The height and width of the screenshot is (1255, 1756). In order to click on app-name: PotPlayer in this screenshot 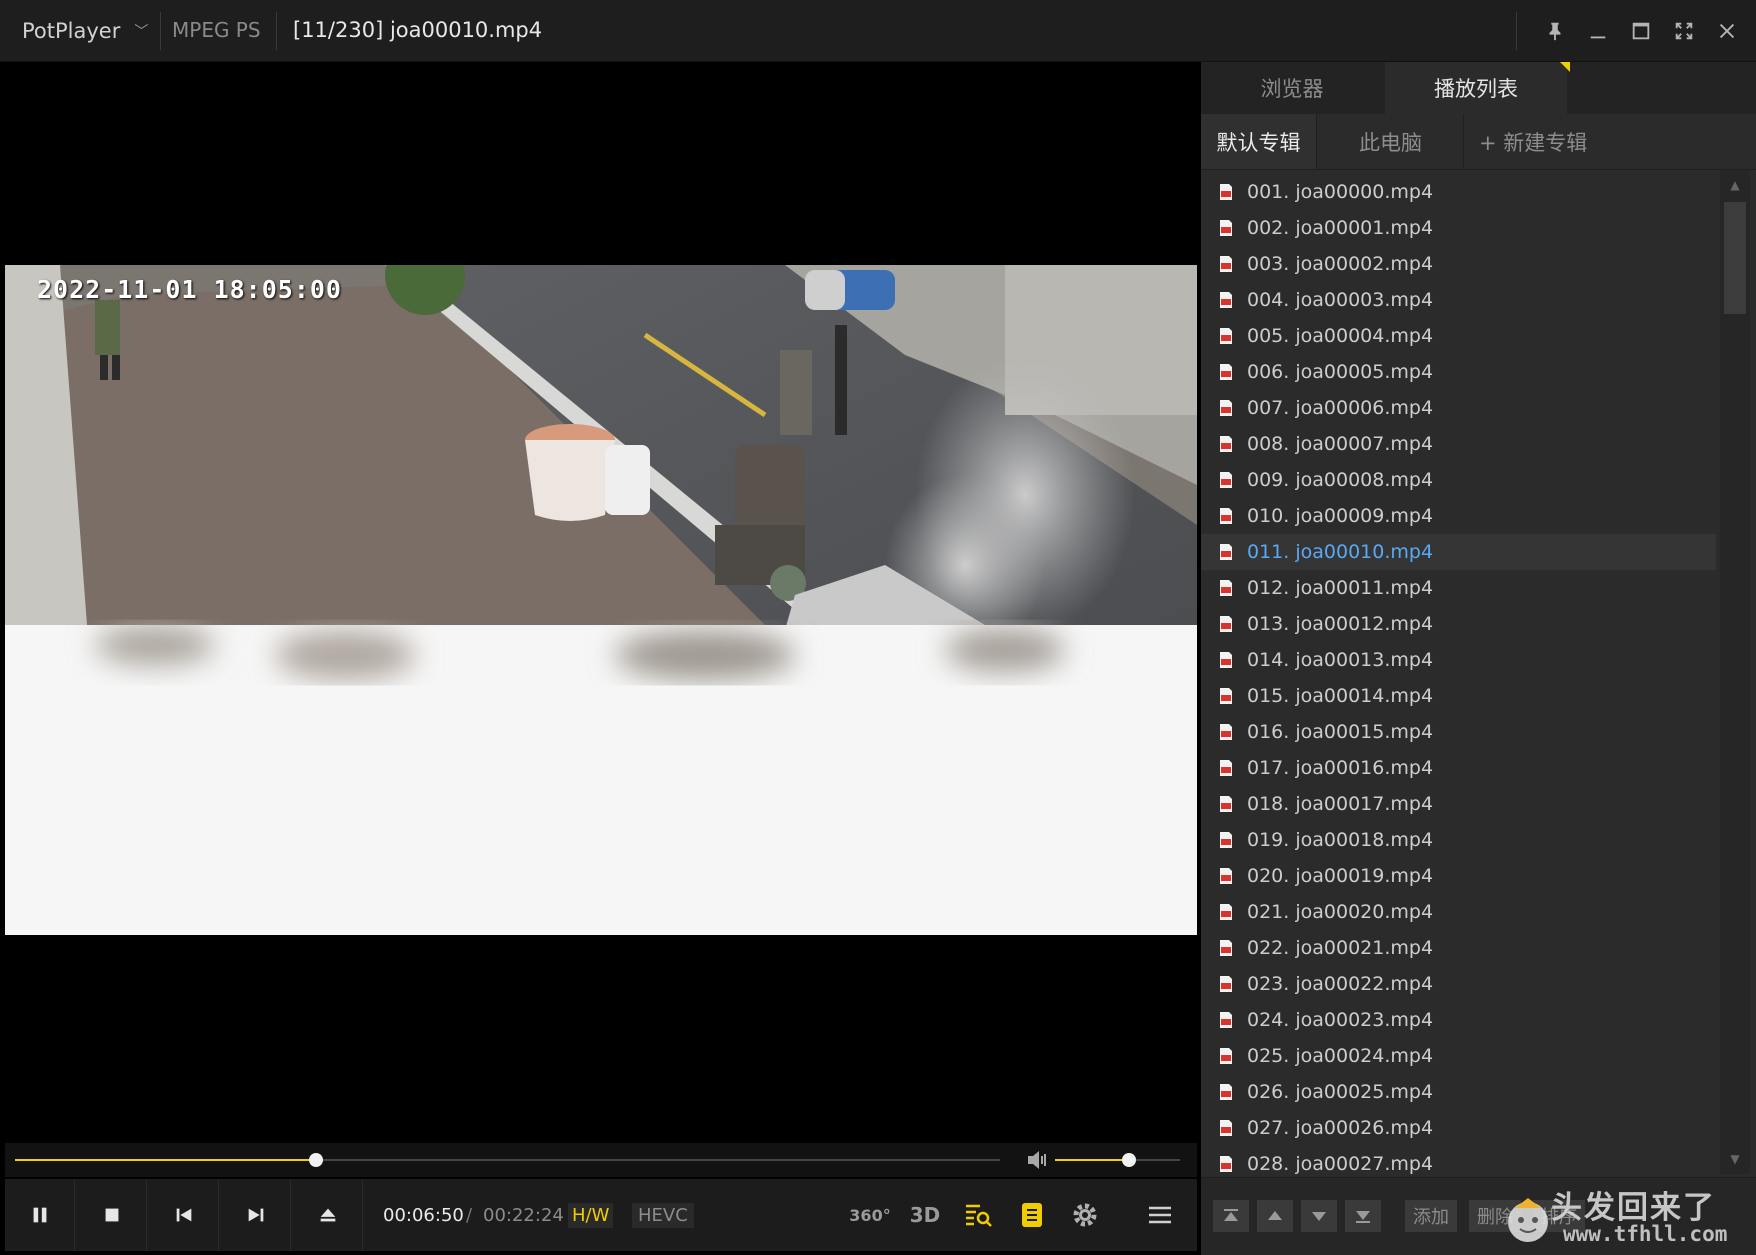, I will do `click(71, 31)`.